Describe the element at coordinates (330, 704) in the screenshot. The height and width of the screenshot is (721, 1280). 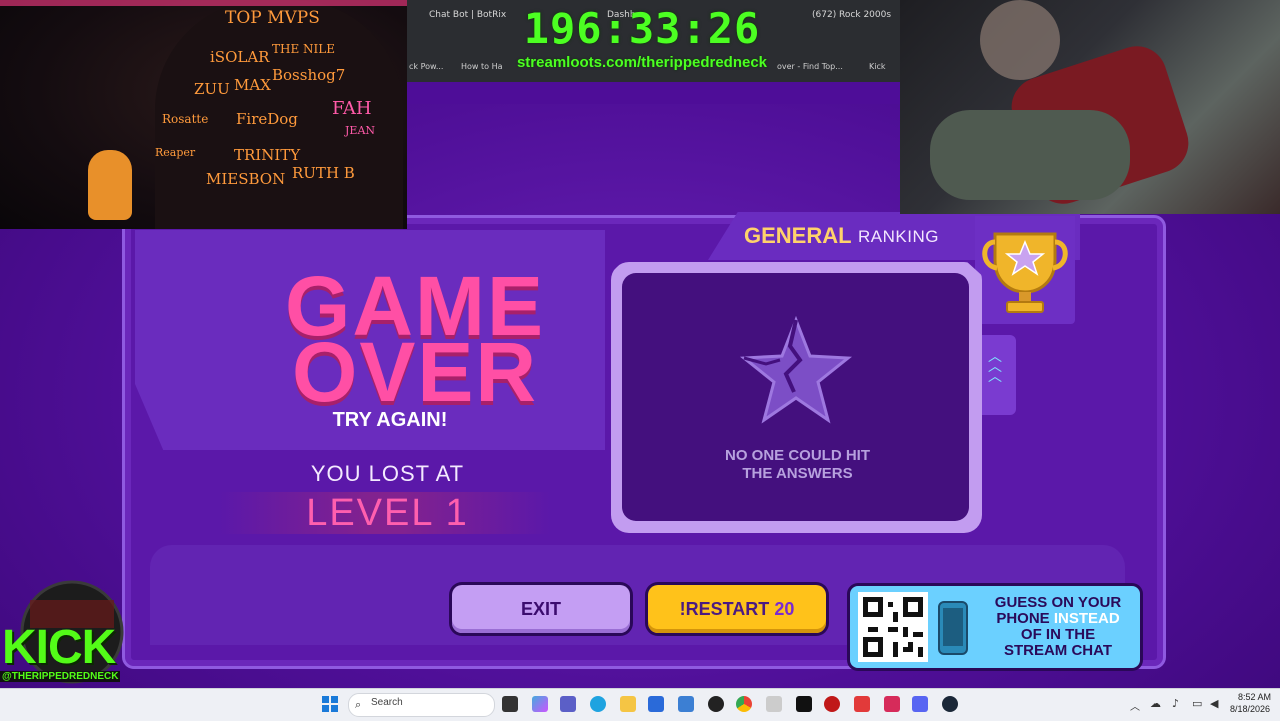
I see `windows-start-icon` at that location.